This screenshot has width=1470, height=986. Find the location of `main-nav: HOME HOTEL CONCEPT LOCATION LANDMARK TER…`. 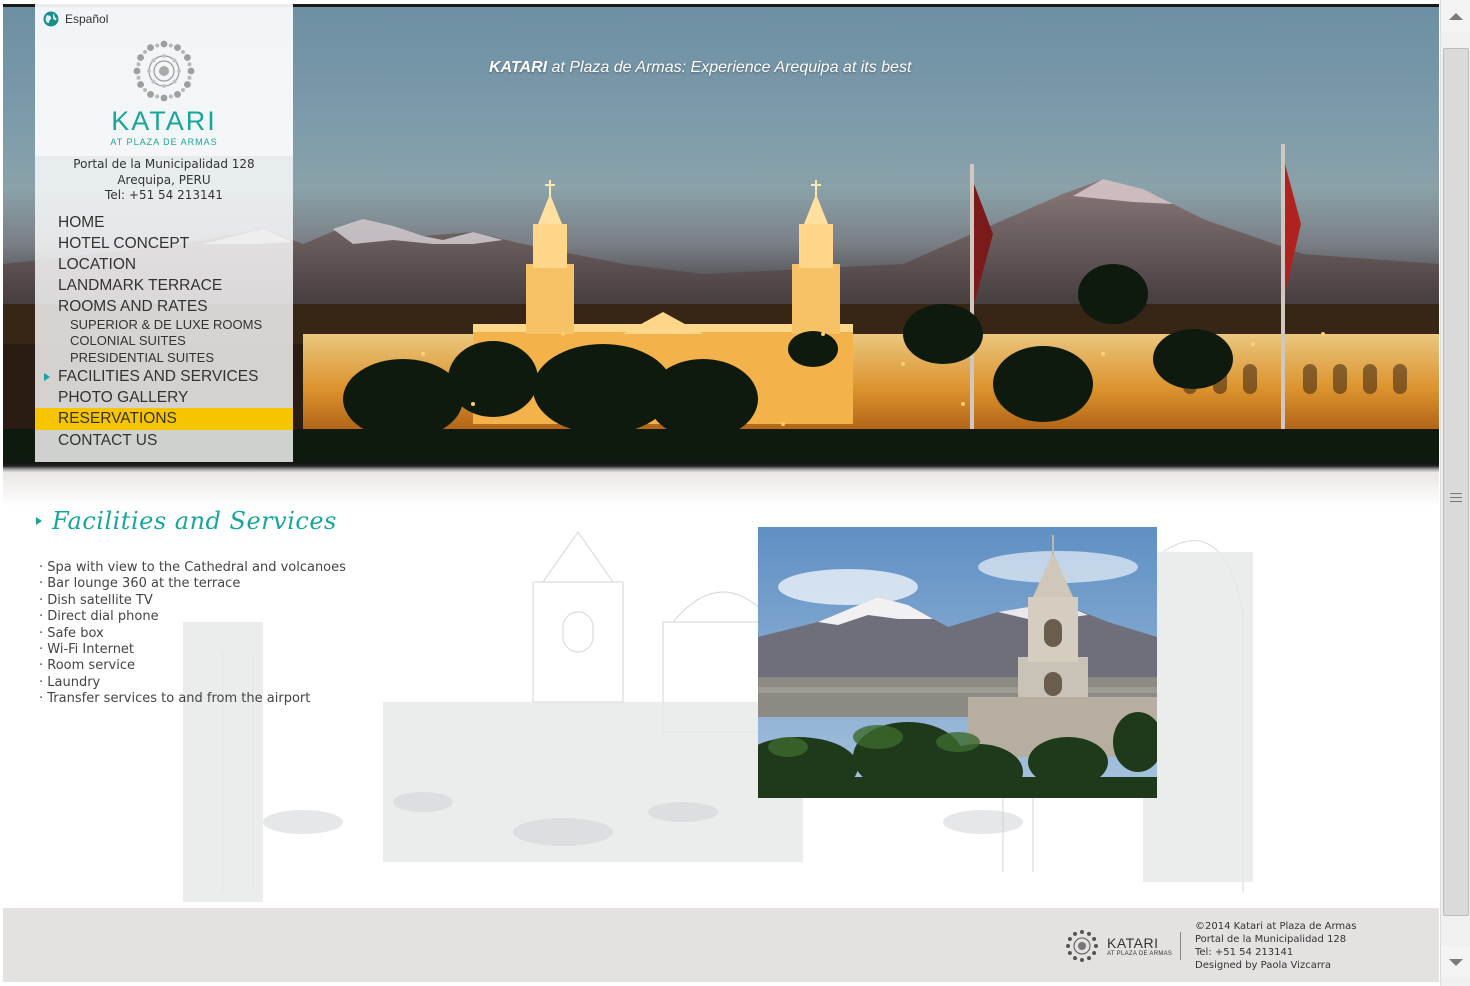

main-nav: HOME HOTEL CONCEPT LOCATION LANDMARK TER… is located at coordinates (164, 331).